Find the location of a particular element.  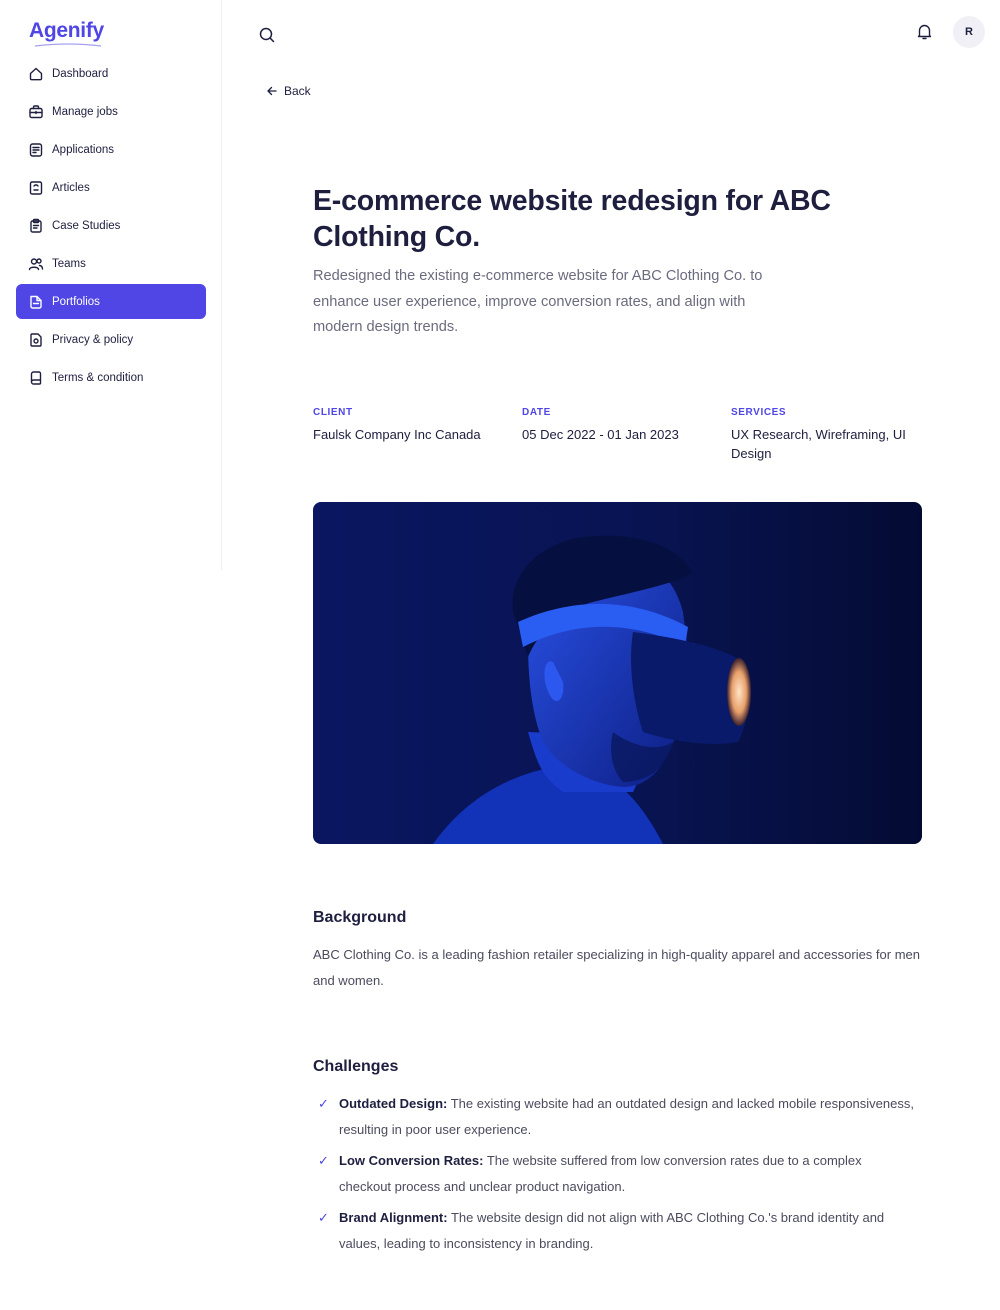

back-label: Back is located at coordinates (297, 91).